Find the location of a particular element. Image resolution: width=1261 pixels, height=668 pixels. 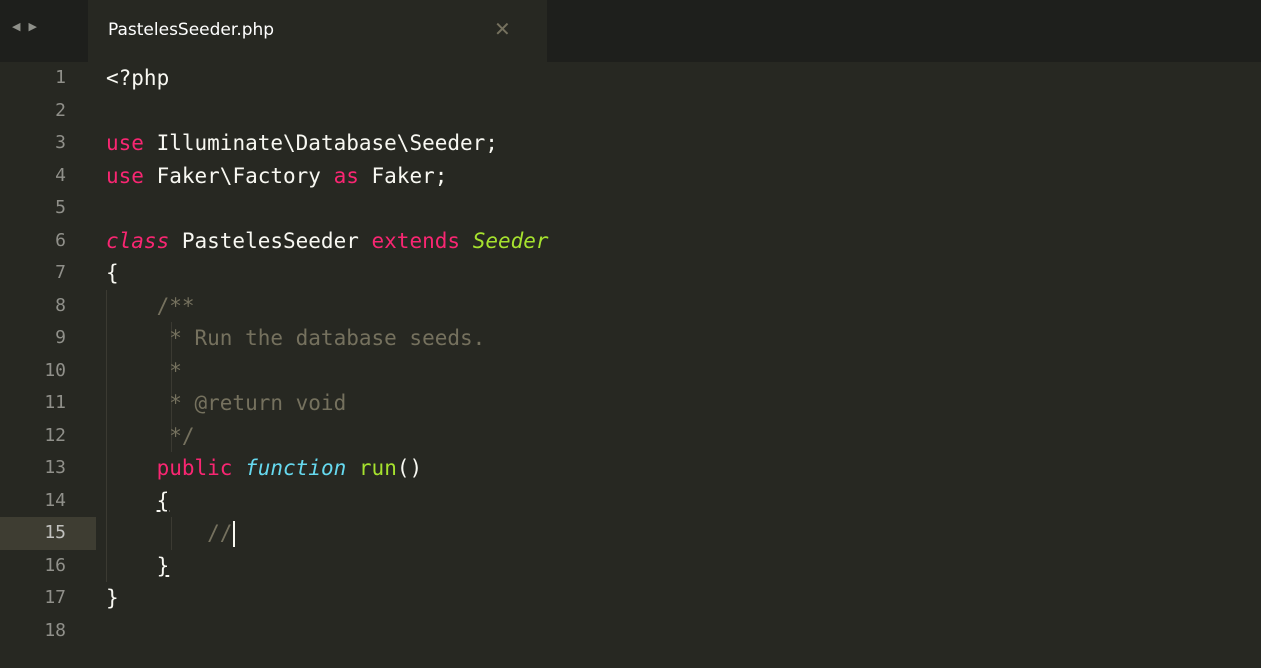

close-icon: ✕ is located at coordinates (502, 29).